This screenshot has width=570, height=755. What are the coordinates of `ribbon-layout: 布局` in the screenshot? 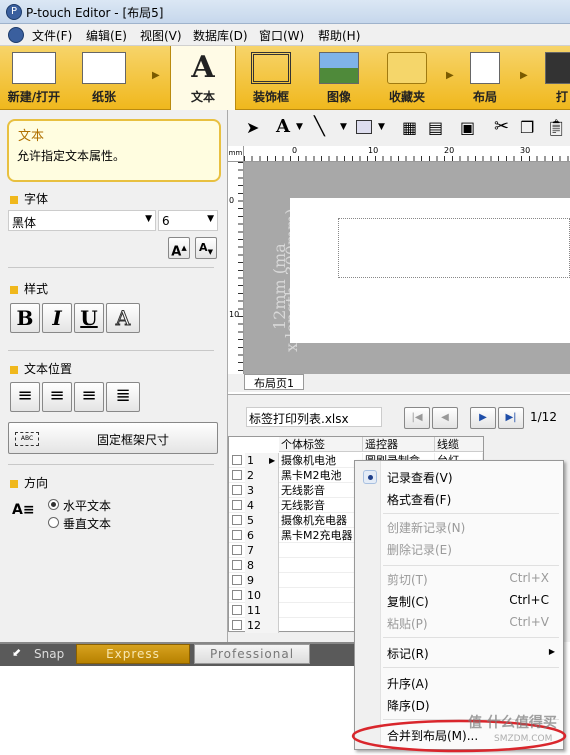 It's located at (485, 78).